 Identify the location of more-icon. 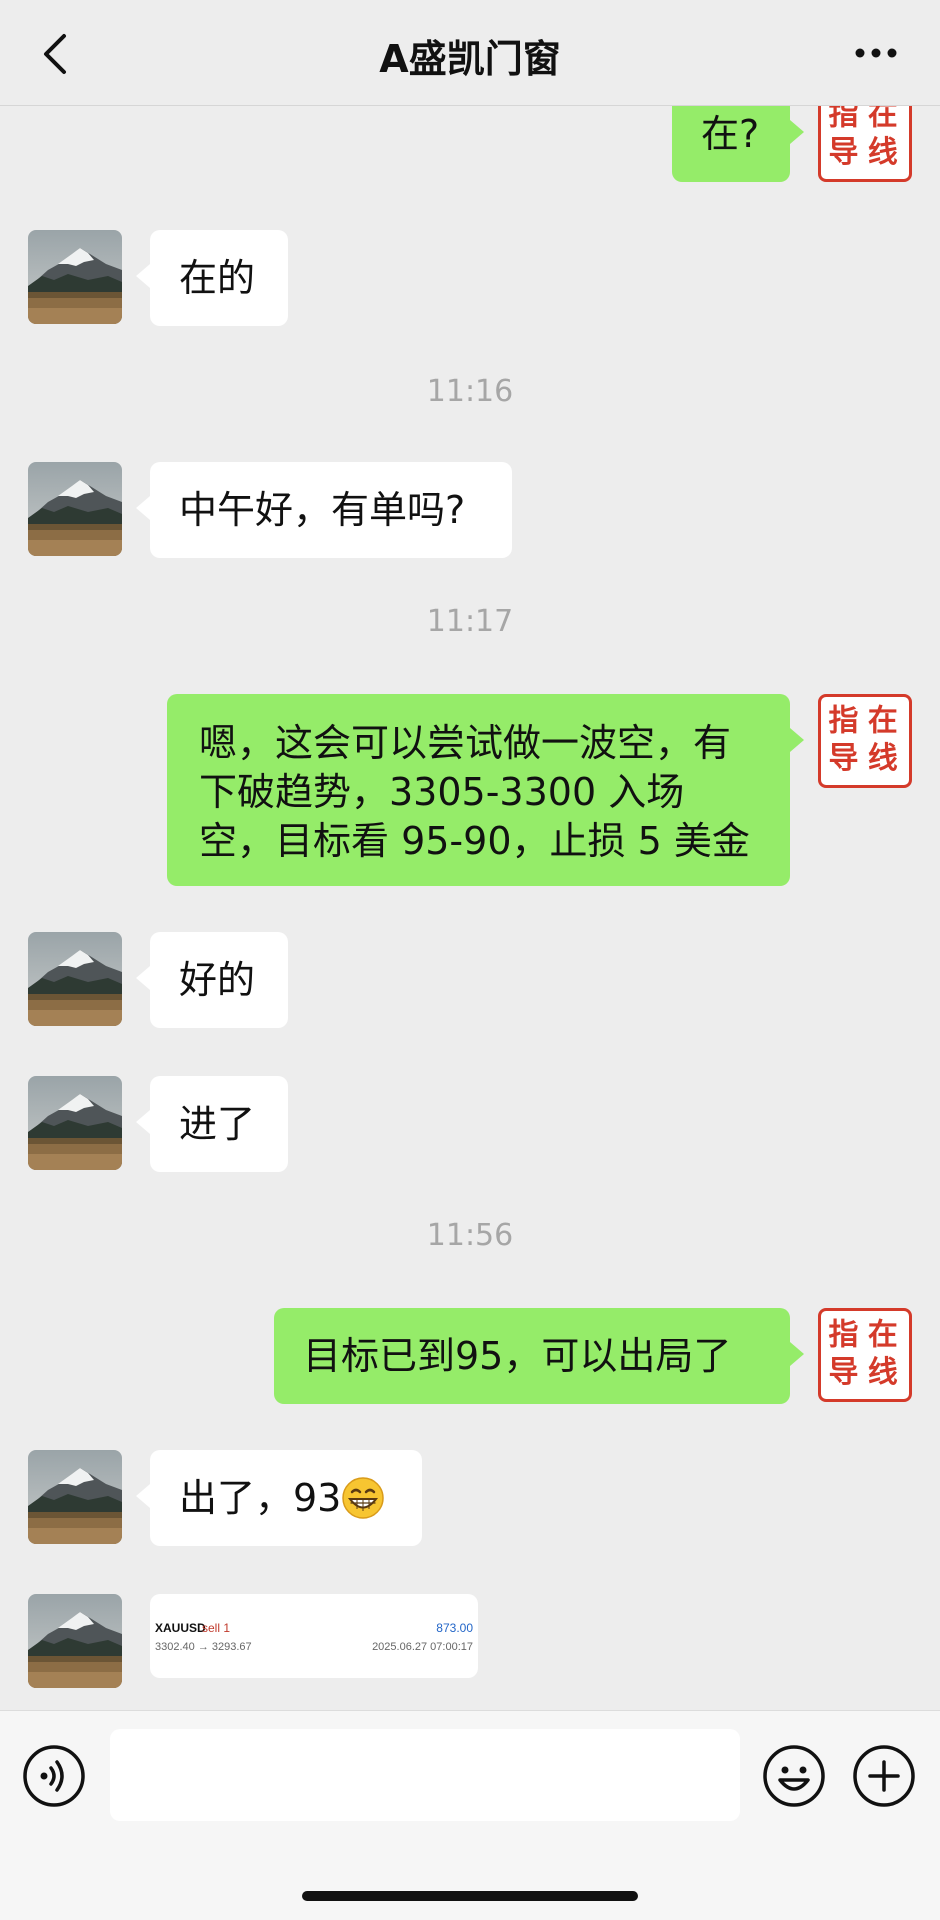
(876, 53).